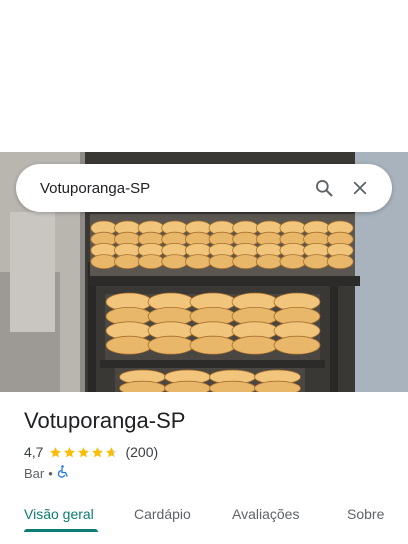 This screenshot has height=544, width=408. I want to click on rating-value: 4,7, so click(34, 452).